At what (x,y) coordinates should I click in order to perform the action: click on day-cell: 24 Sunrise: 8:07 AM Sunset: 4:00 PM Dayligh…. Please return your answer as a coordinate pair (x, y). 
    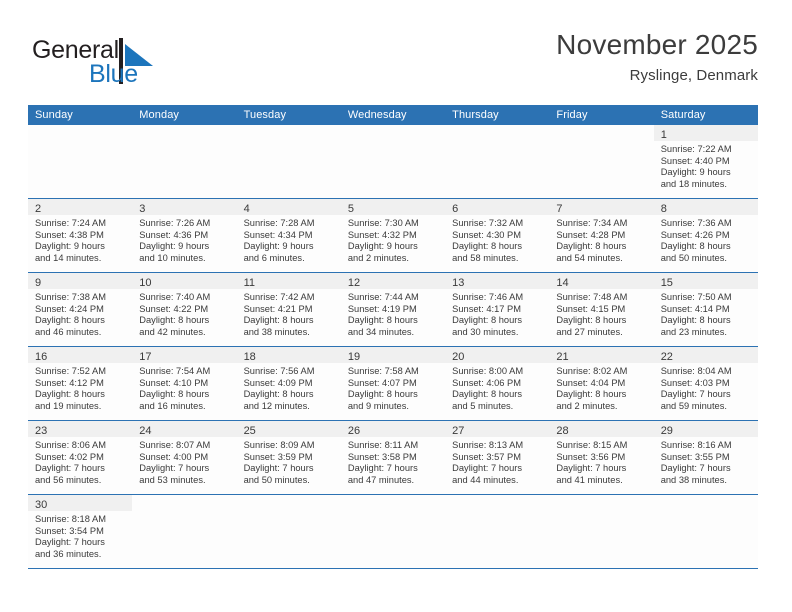
    Looking at the image, I should click on (184, 457).